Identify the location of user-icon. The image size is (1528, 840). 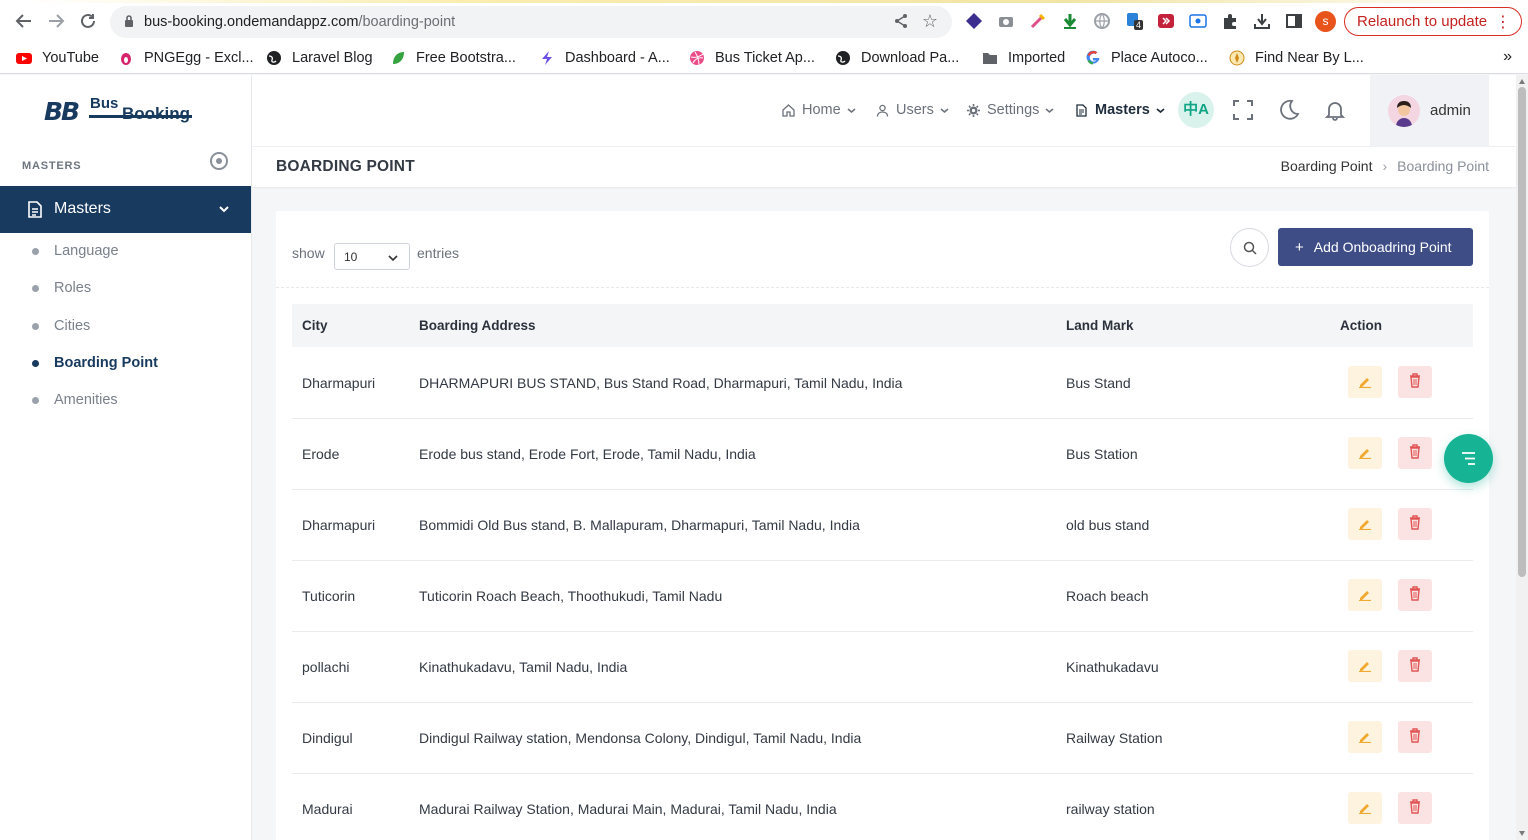
(882, 110).